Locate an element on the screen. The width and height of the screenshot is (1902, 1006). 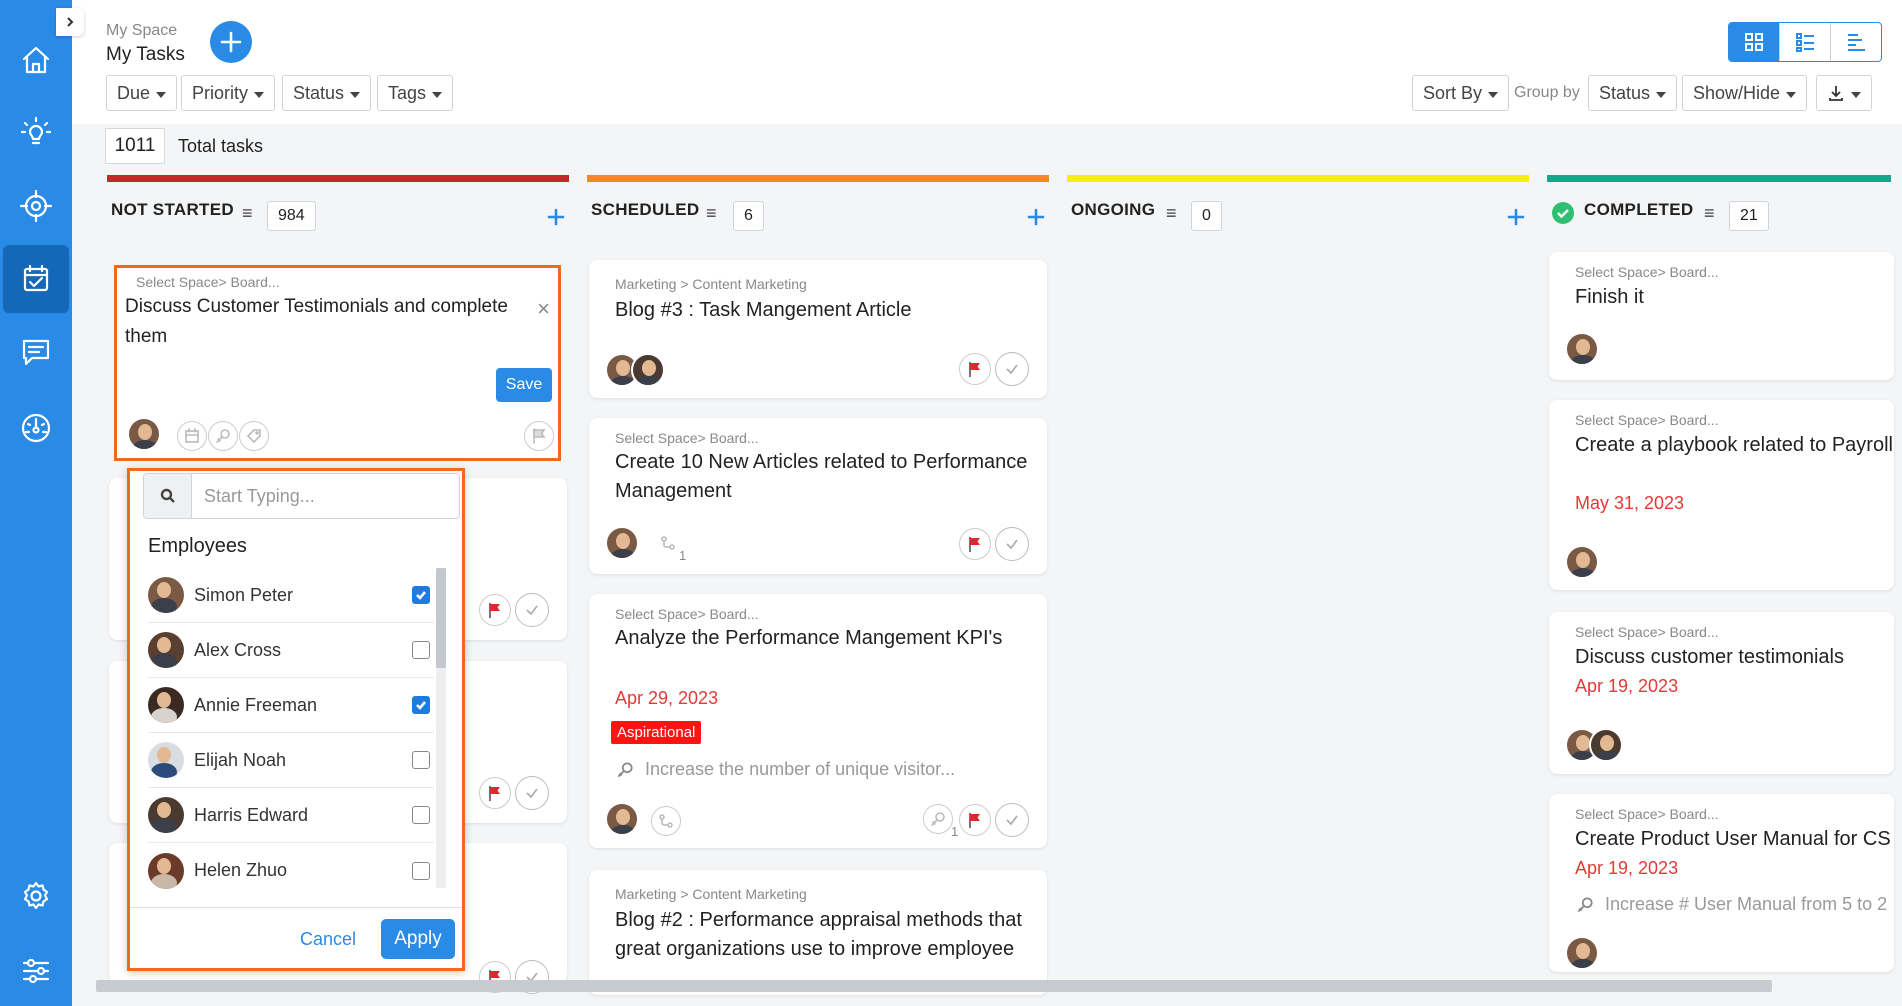
employee-option: Annie Freeman is located at coordinates (291, 705).